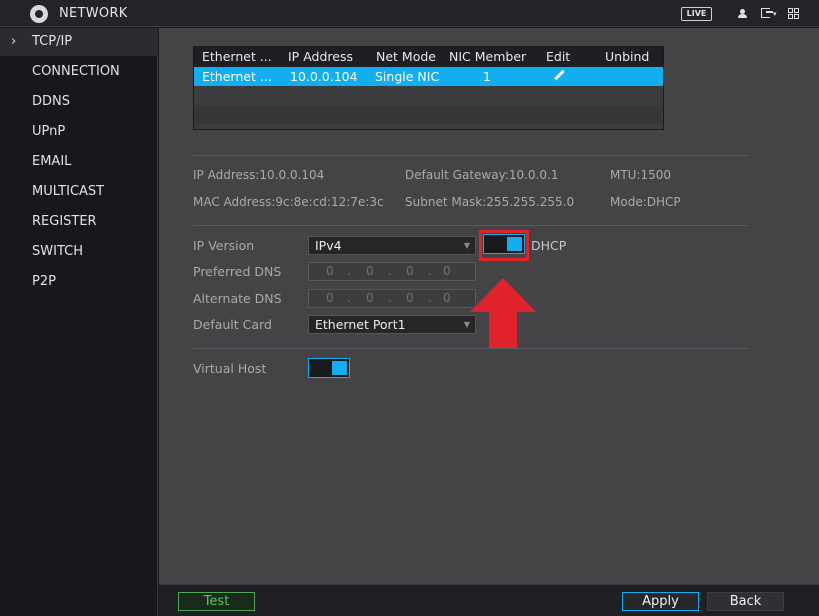 Image resolution: width=819 pixels, height=616 pixels. What do you see at coordinates (44, 281) in the screenshot?
I see `sidebar-item-label: P2P` at bounding box center [44, 281].